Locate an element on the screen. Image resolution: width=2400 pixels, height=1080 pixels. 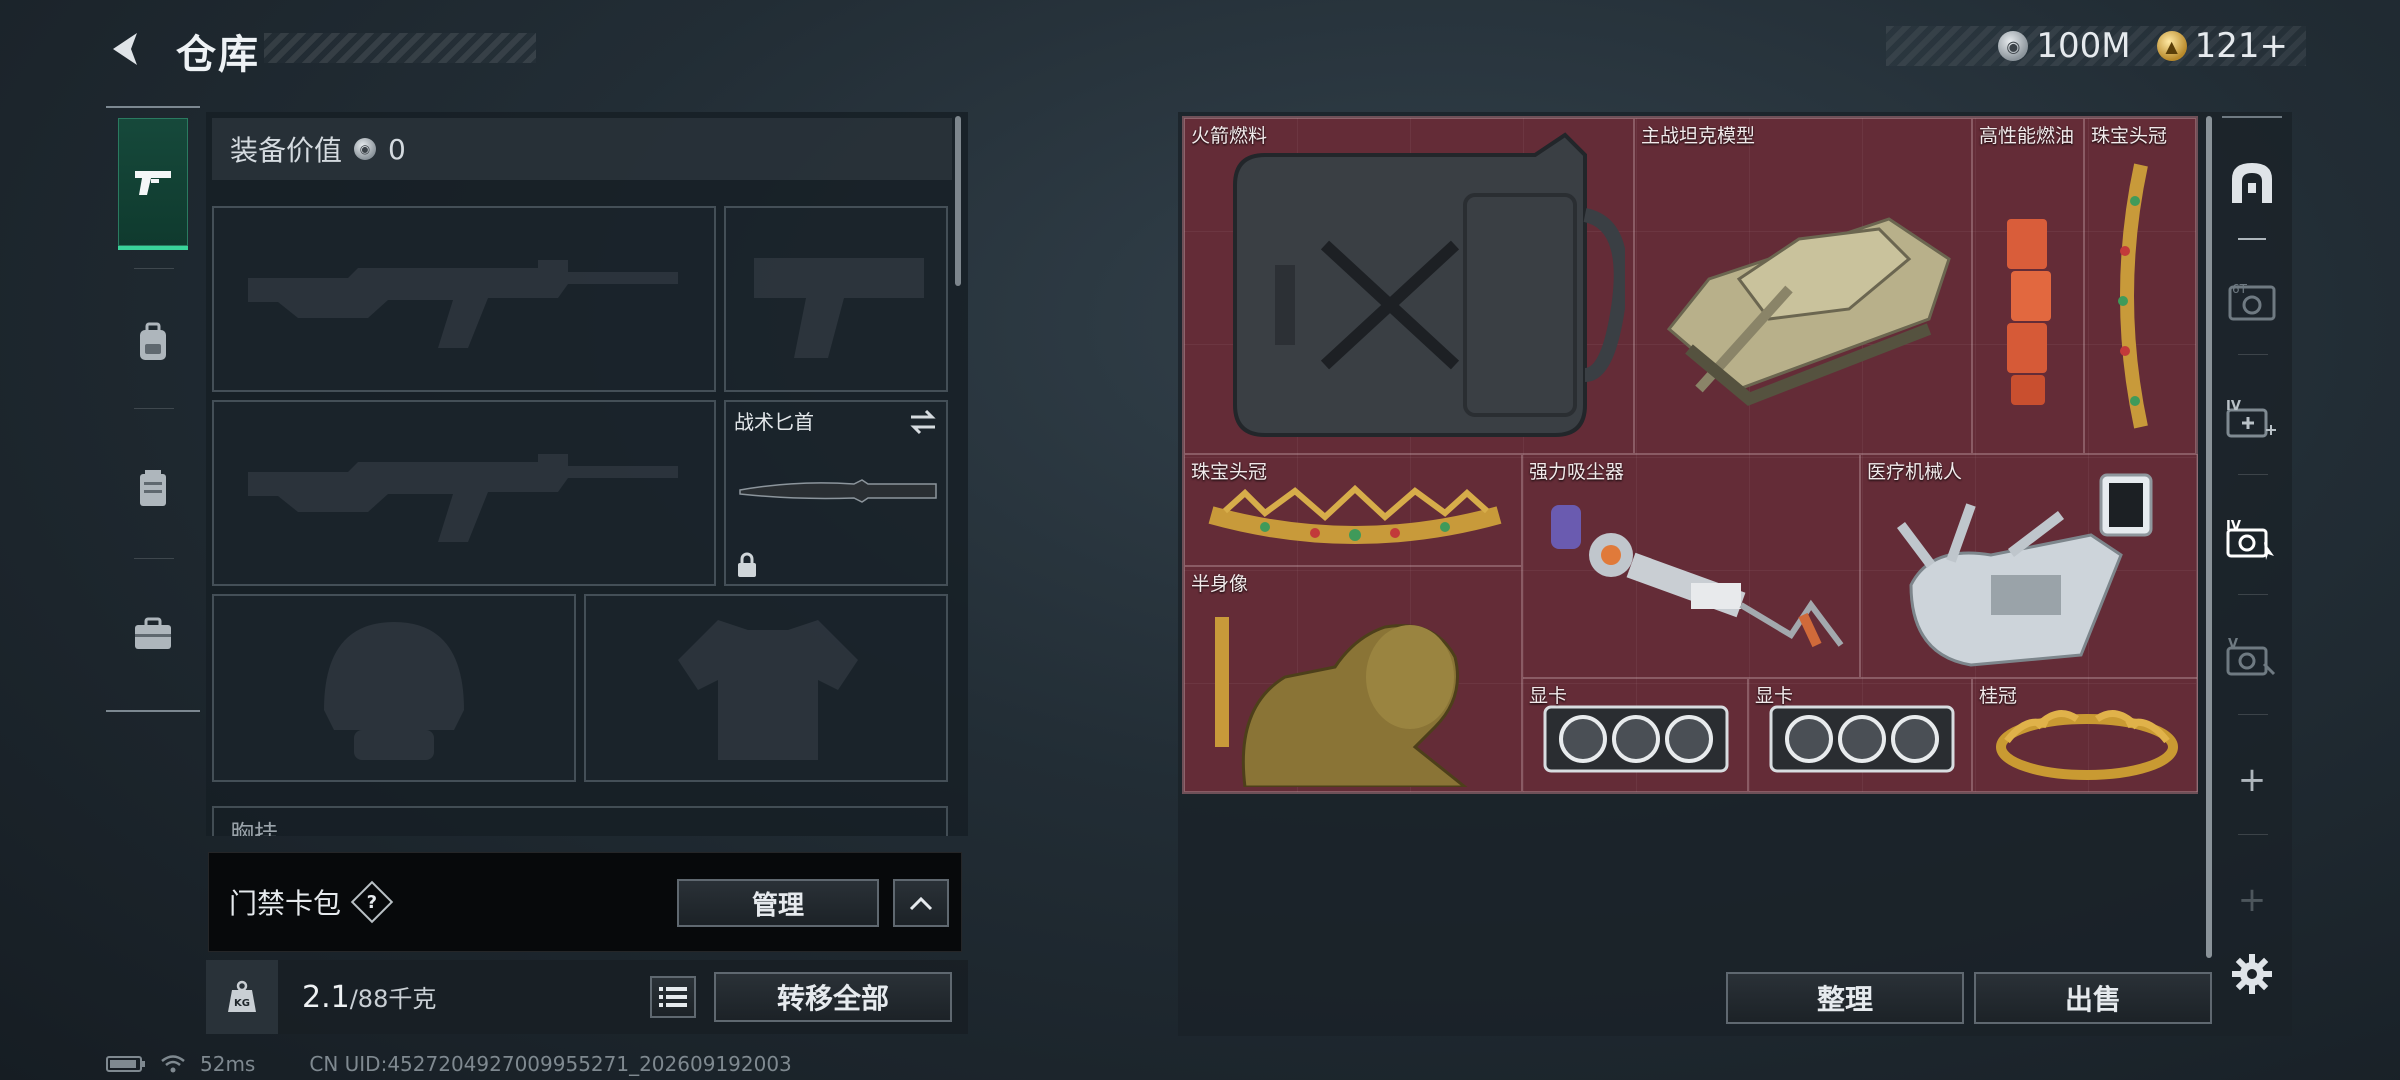
stash-tab-iv-plus-icon: IV is located at coordinates (2251, 418).